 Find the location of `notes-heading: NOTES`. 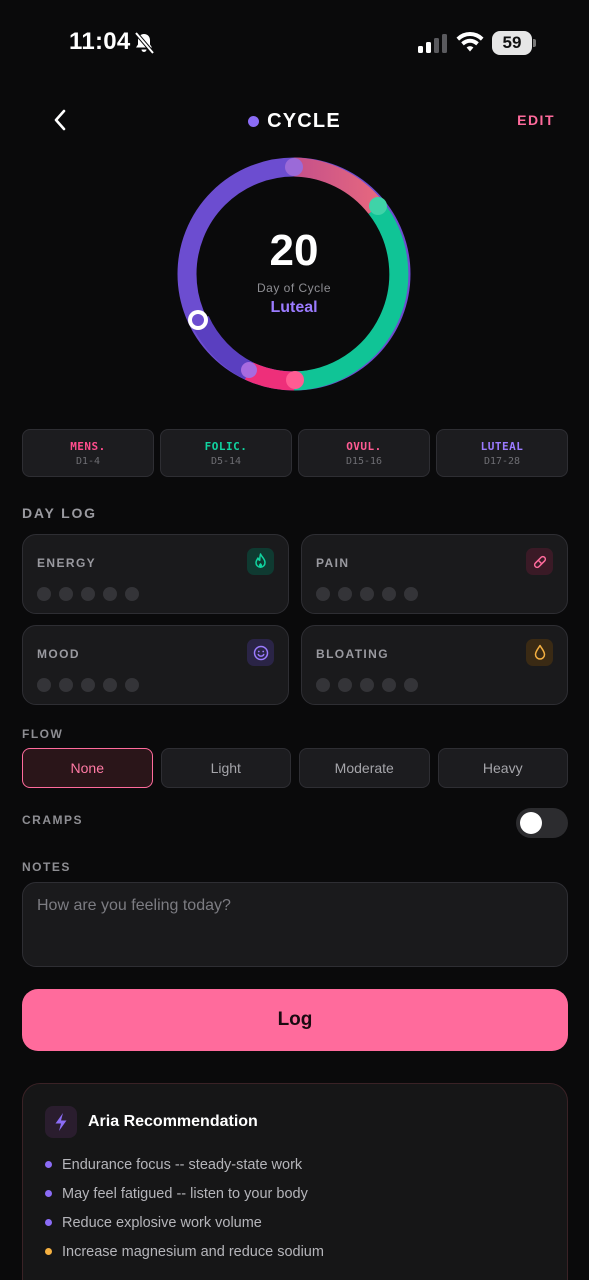

notes-heading: NOTES is located at coordinates (46, 867).